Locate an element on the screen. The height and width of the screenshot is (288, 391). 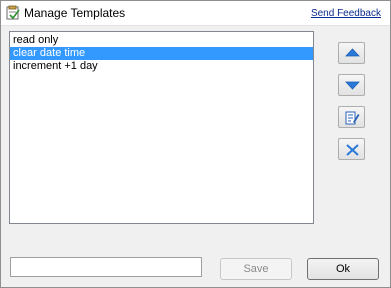
move-up-button is located at coordinates (351, 53).